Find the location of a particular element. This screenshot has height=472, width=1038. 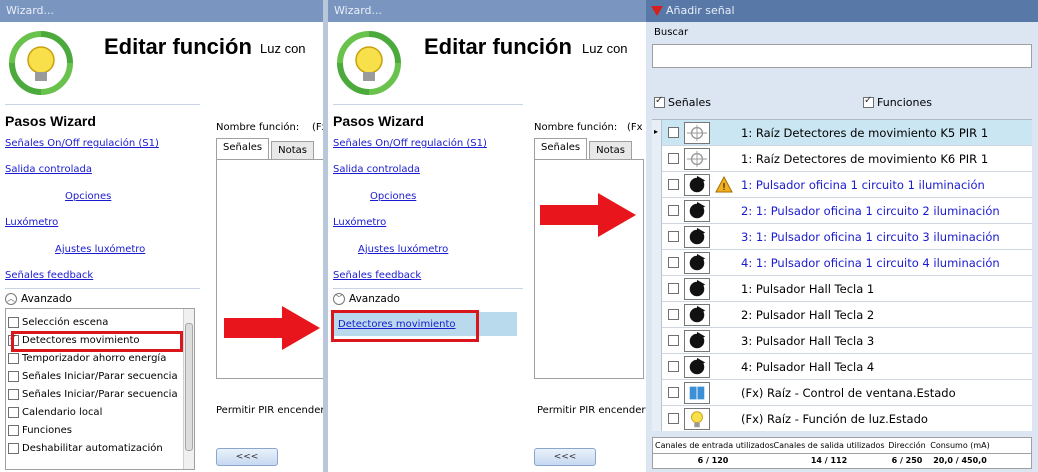

filter-signals-checkbox: Señales is located at coordinates (682, 102).